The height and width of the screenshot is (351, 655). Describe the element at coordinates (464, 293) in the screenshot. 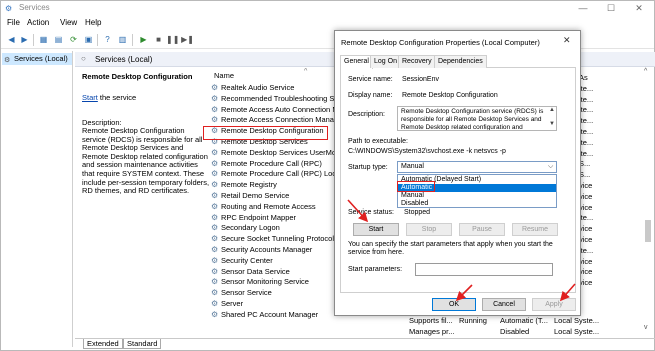

I see `arrow-to-ok-button` at that location.